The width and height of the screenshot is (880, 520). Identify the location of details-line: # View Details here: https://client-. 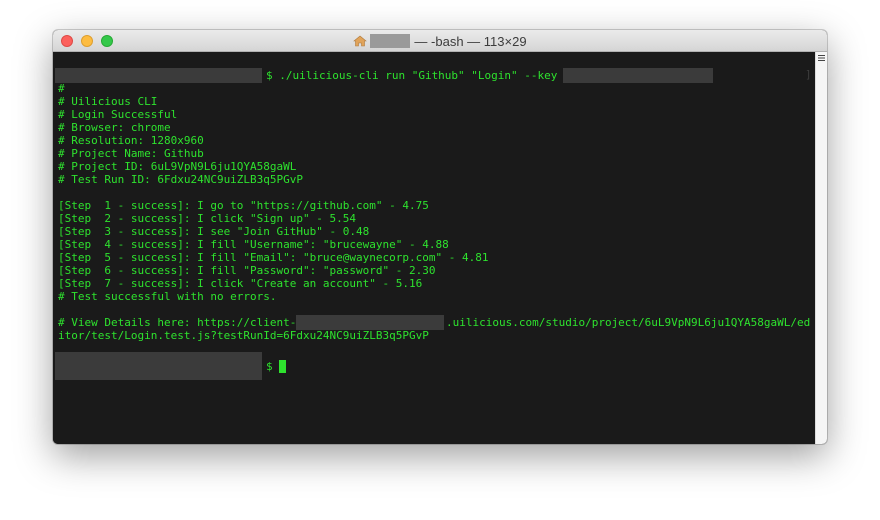
(177, 322).